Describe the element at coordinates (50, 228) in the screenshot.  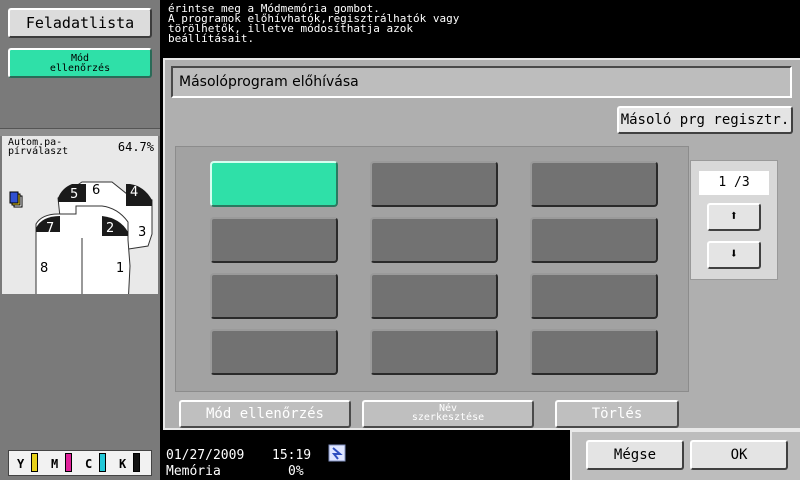
I see `page-number: 7` at that location.